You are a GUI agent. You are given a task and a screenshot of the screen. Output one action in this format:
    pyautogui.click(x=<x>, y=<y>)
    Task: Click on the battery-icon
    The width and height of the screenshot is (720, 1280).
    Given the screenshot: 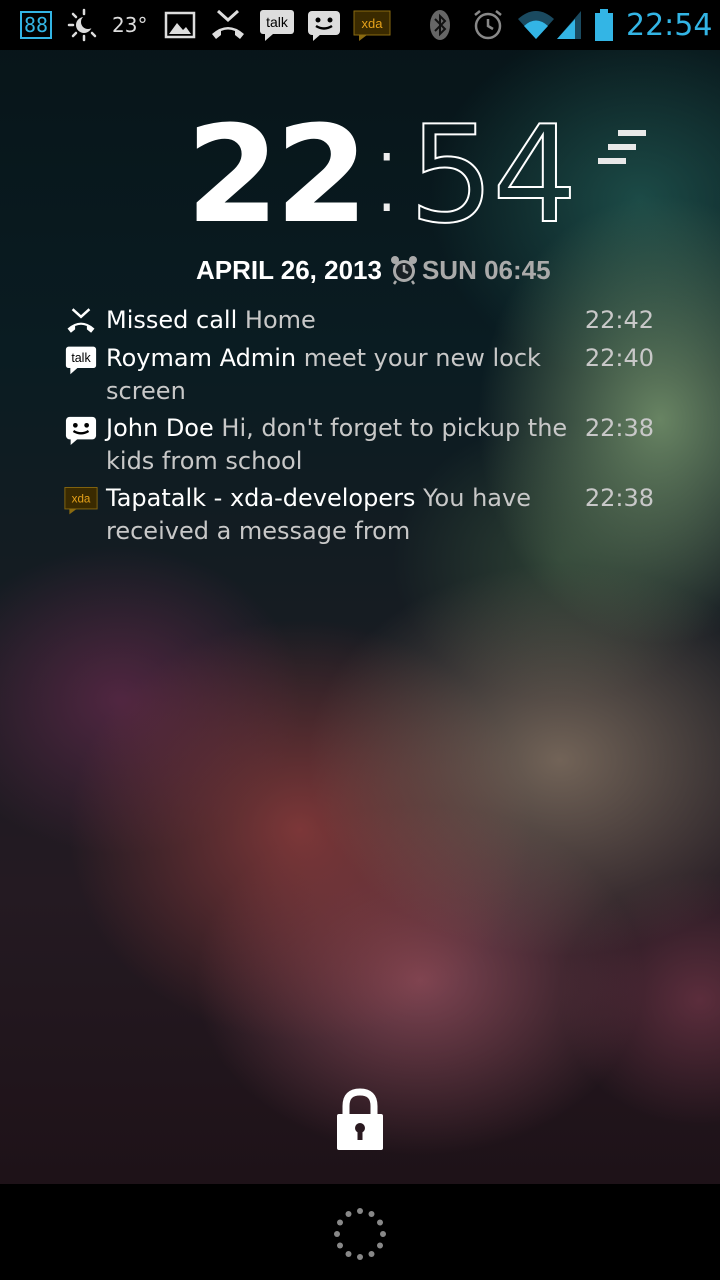 What is the action you would take?
    pyautogui.click(x=604, y=25)
    